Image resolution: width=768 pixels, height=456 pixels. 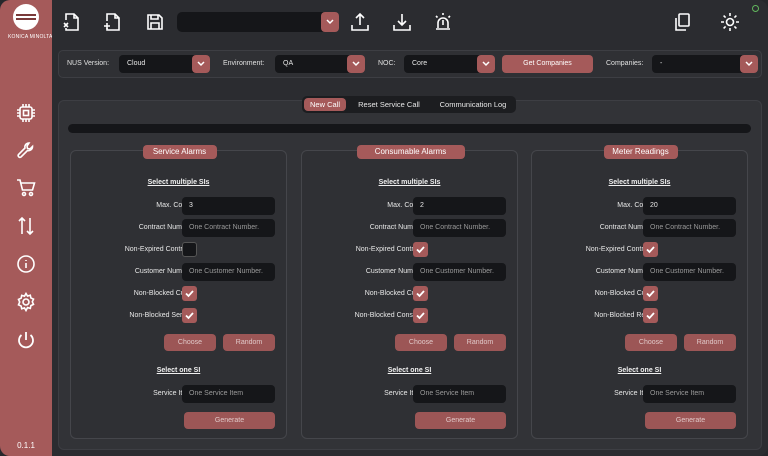 I want to click on konica-minolta-logo: KONICA MINOLTA, so click(x=30, y=33).